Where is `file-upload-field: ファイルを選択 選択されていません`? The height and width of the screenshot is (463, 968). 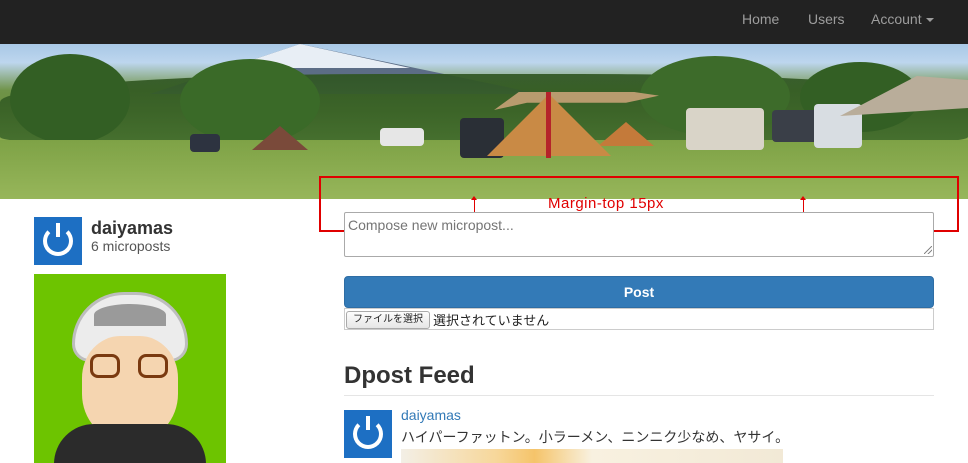 file-upload-field: ファイルを選択 選択されていません is located at coordinates (639, 319).